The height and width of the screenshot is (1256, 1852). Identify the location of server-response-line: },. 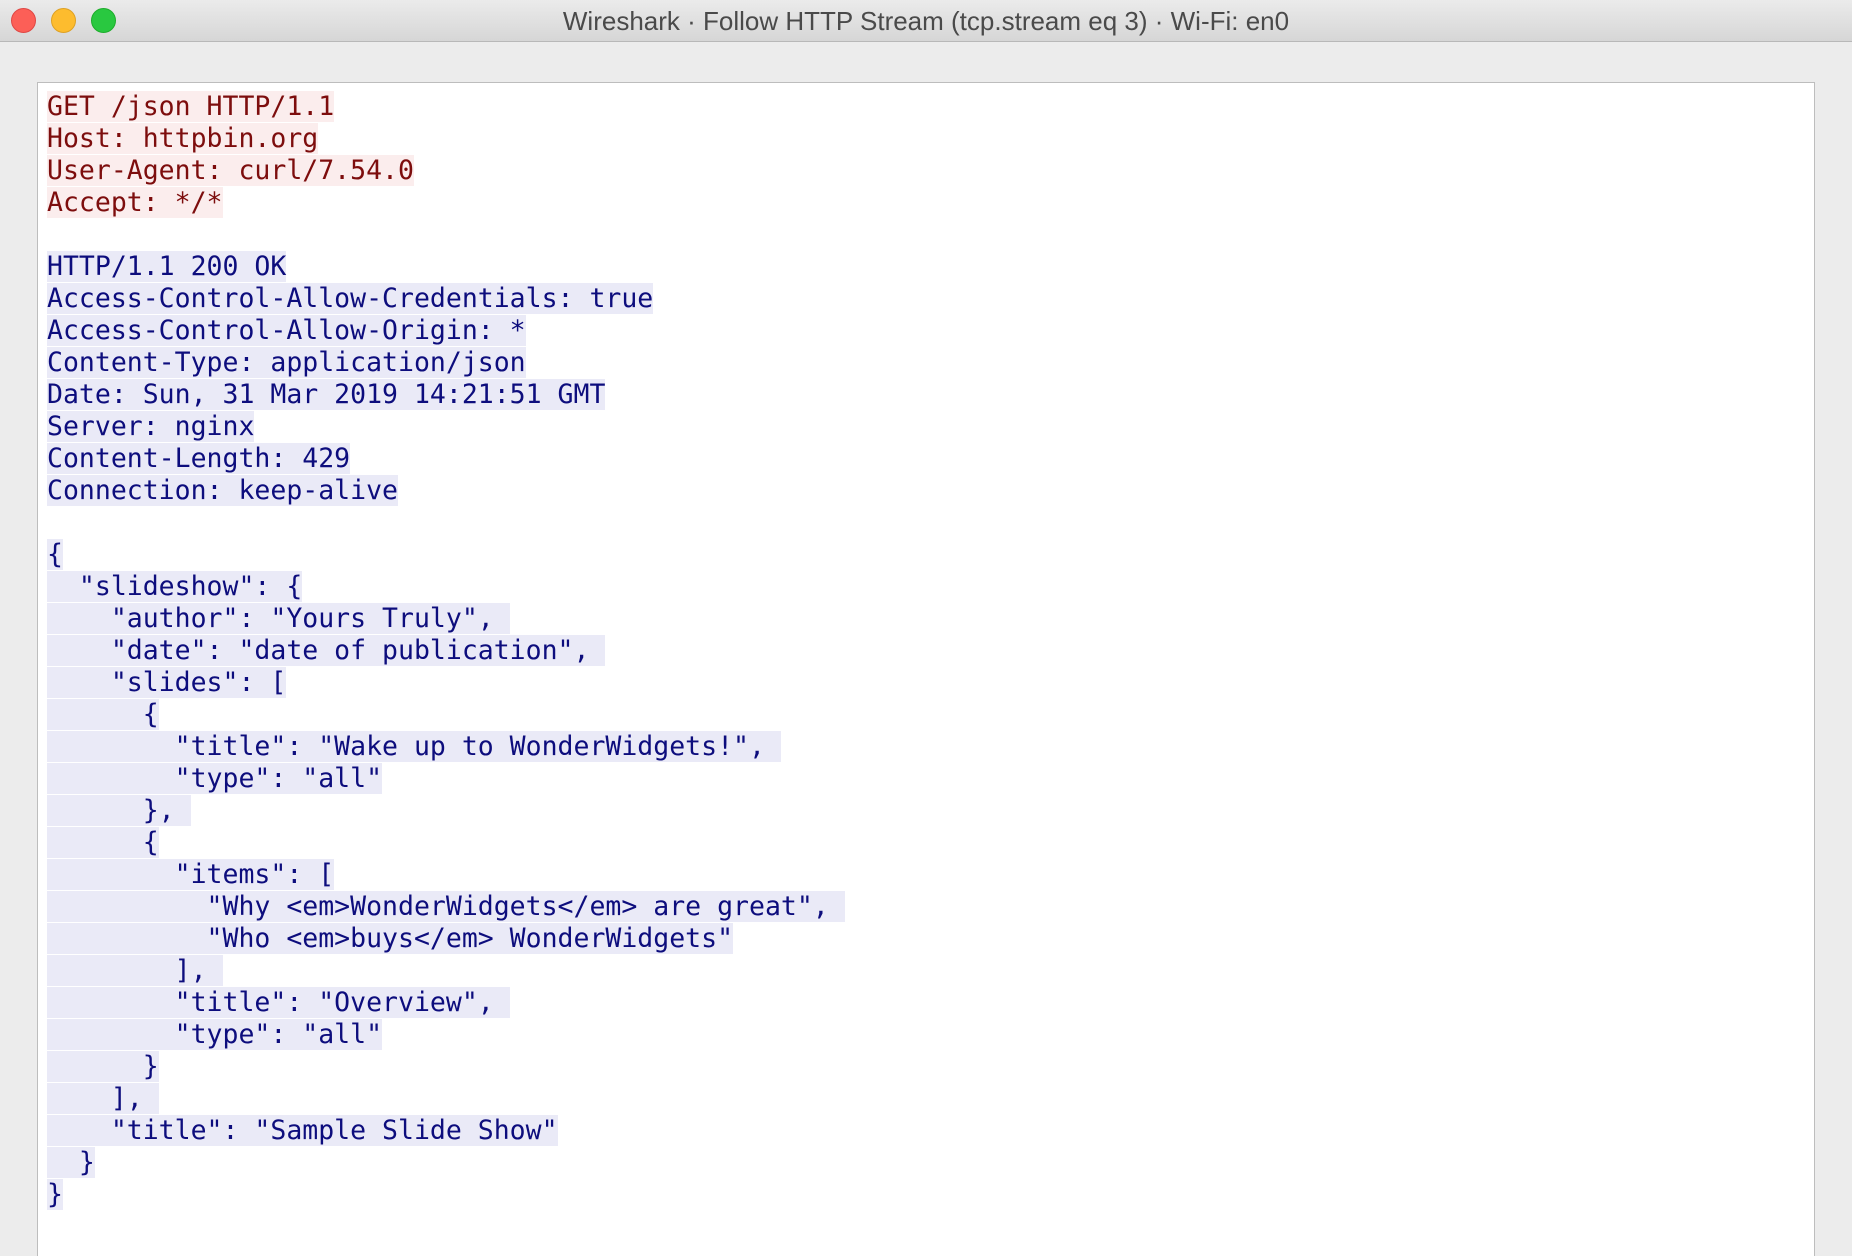
(446, 811).